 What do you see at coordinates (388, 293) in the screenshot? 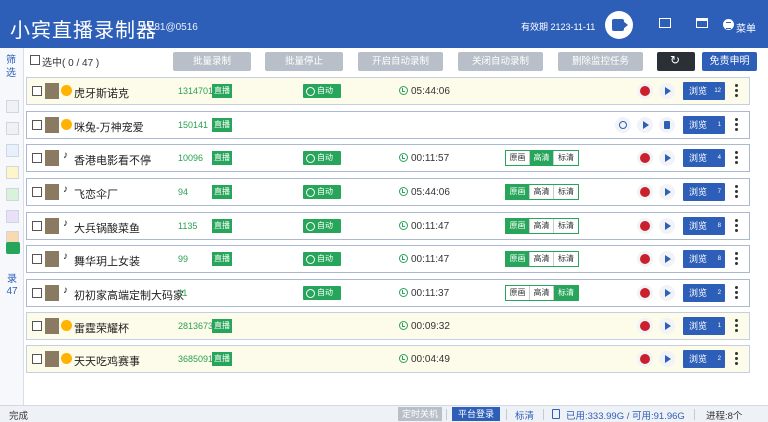
I see `task-row: 初初家高端定制大码家11 自动 00:11:37 原画高清标清 浏览 2` at bounding box center [388, 293].